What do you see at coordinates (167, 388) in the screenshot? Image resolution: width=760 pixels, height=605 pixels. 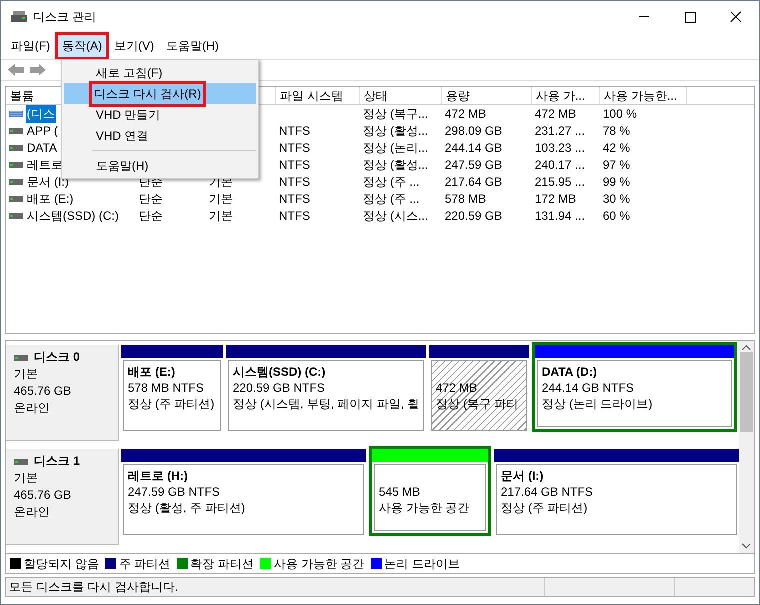 I see `partition-size: 578 MB NTFS` at bounding box center [167, 388].